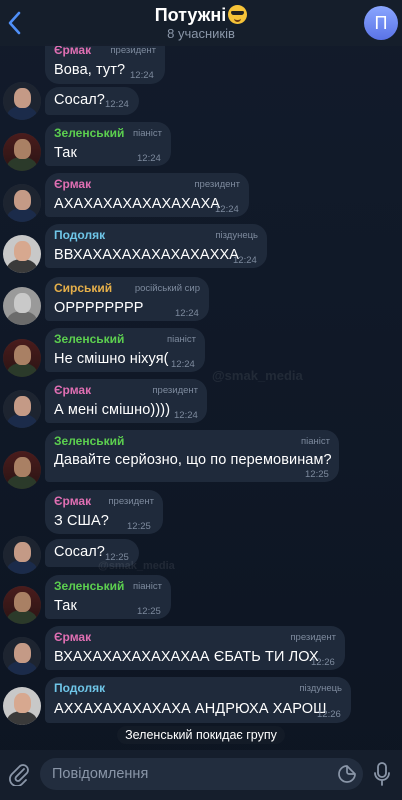  I want to click on chat-title: Потужні, so click(201, 15).